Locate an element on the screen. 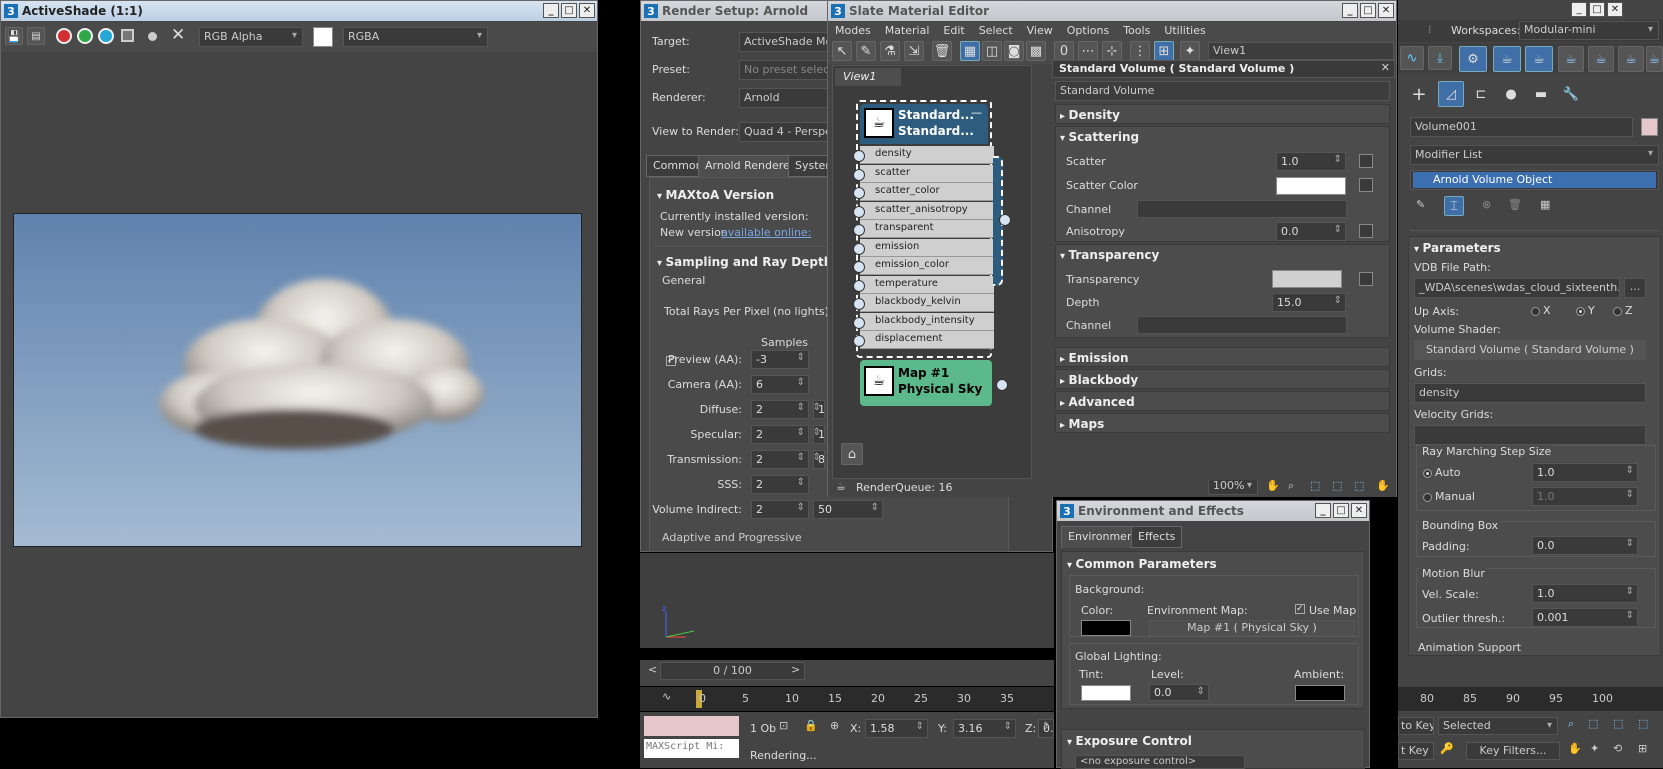  maximize-button: □ is located at coordinates (569, 10).